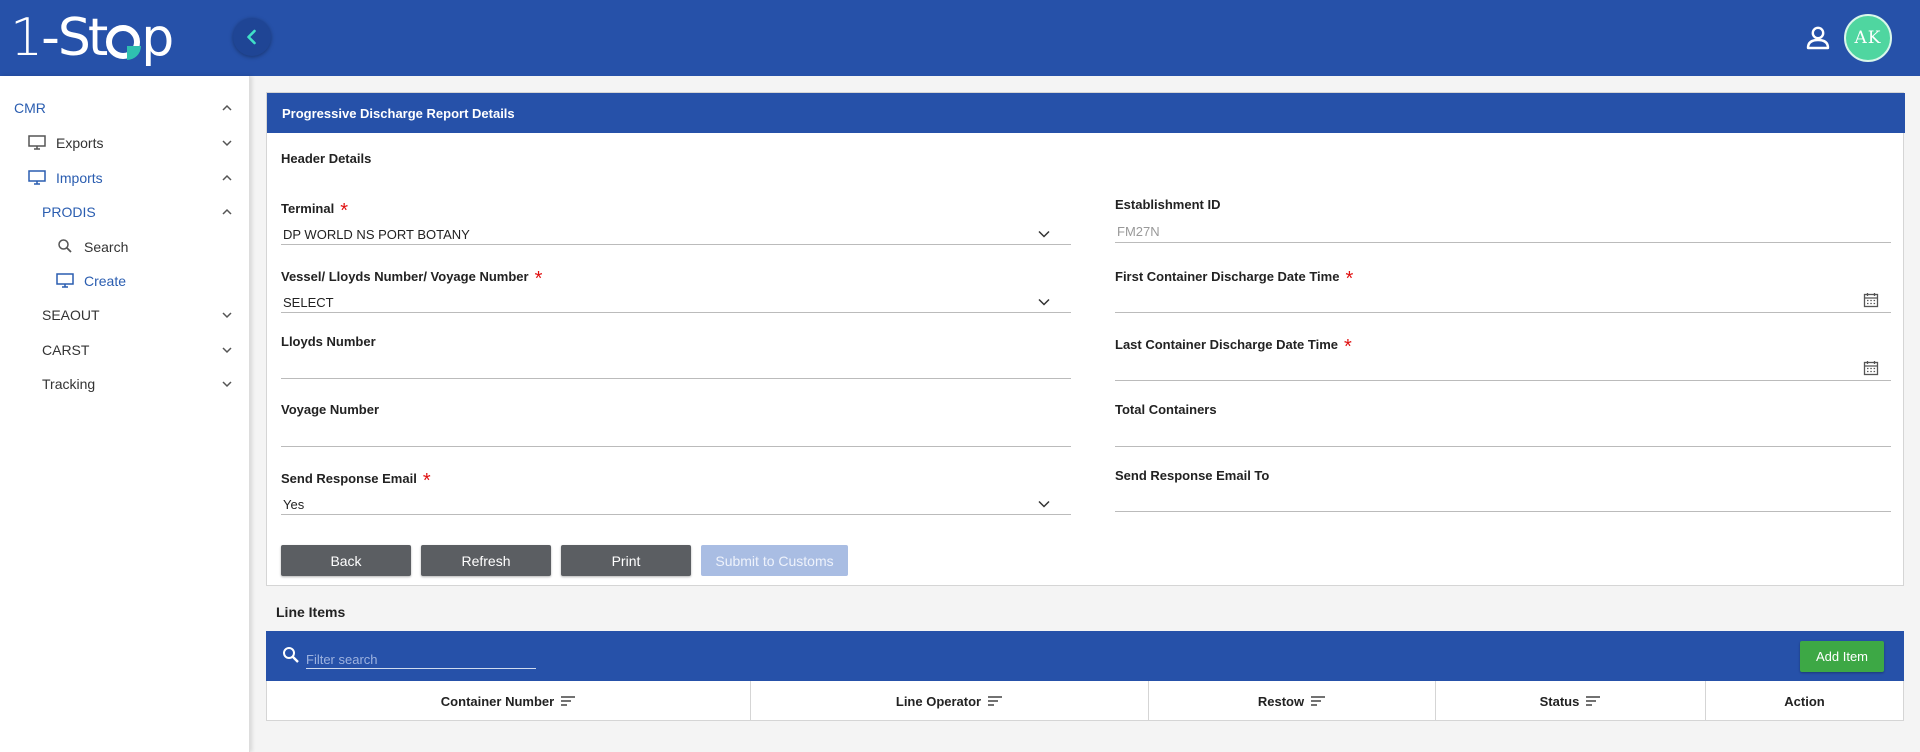 The image size is (1920, 752). I want to click on submit-to-customs-button: Submit to Customs, so click(774, 560).